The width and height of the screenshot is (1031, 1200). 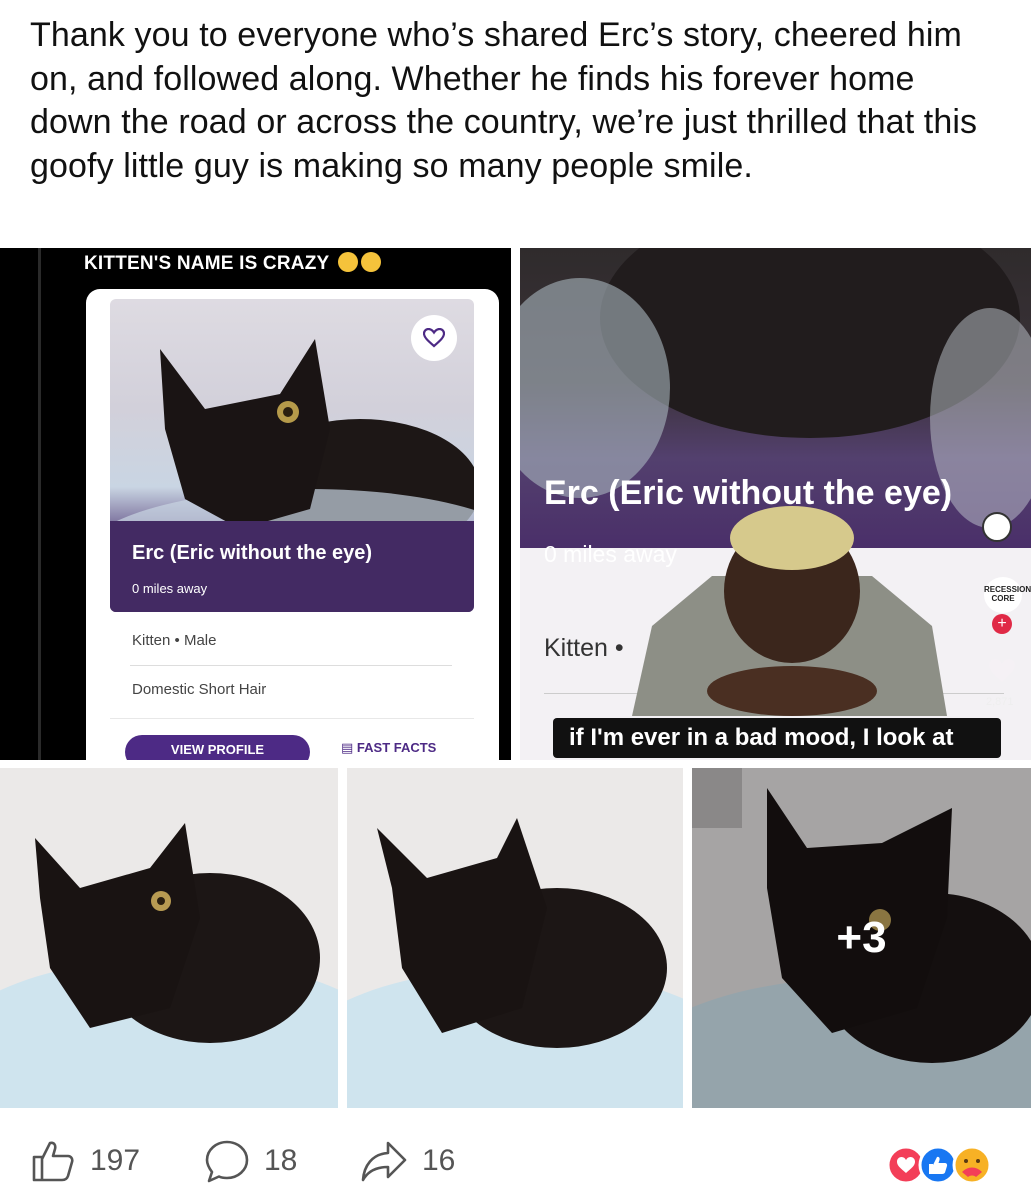 I want to click on favorite-button, so click(x=434, y=338).